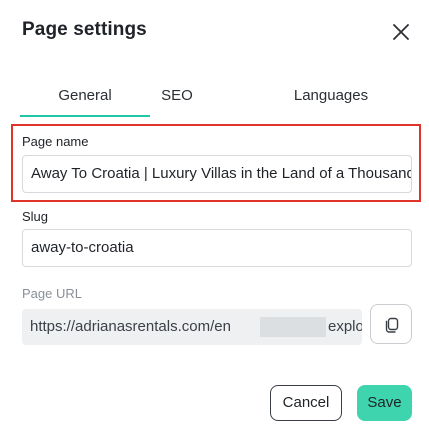 The height and width of the screenshot is (435, 429). What do you see at coordinates (384, 403) in the screenshot?
I see `save-button: Save` at bounding box center [384, 403].